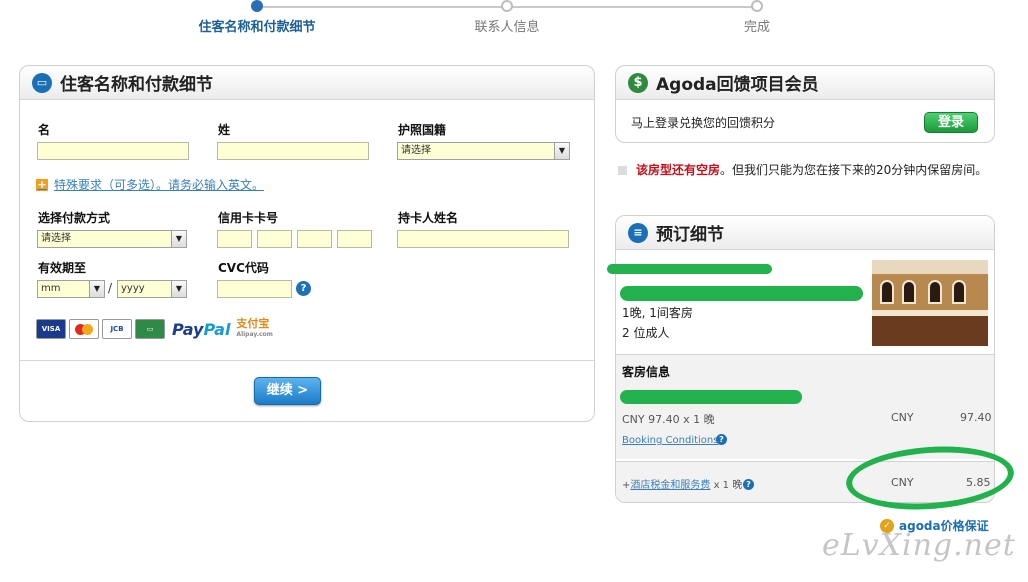 The image size is (1028, 582). I want to click on rate-currency: CNY, so click(902, 417).